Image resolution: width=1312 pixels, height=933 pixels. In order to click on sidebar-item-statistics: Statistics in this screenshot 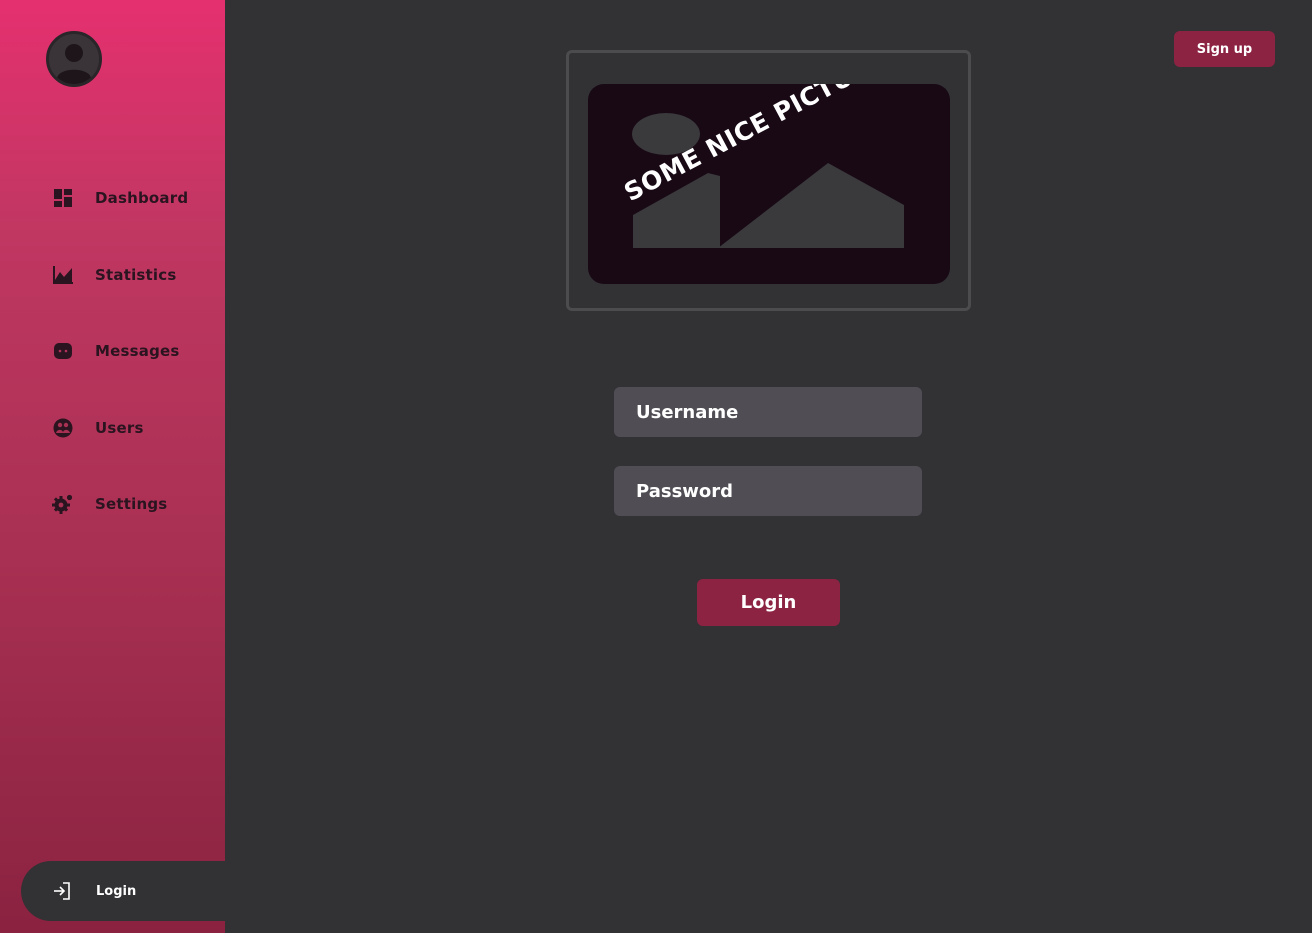, I will do `click(114, 275)`.